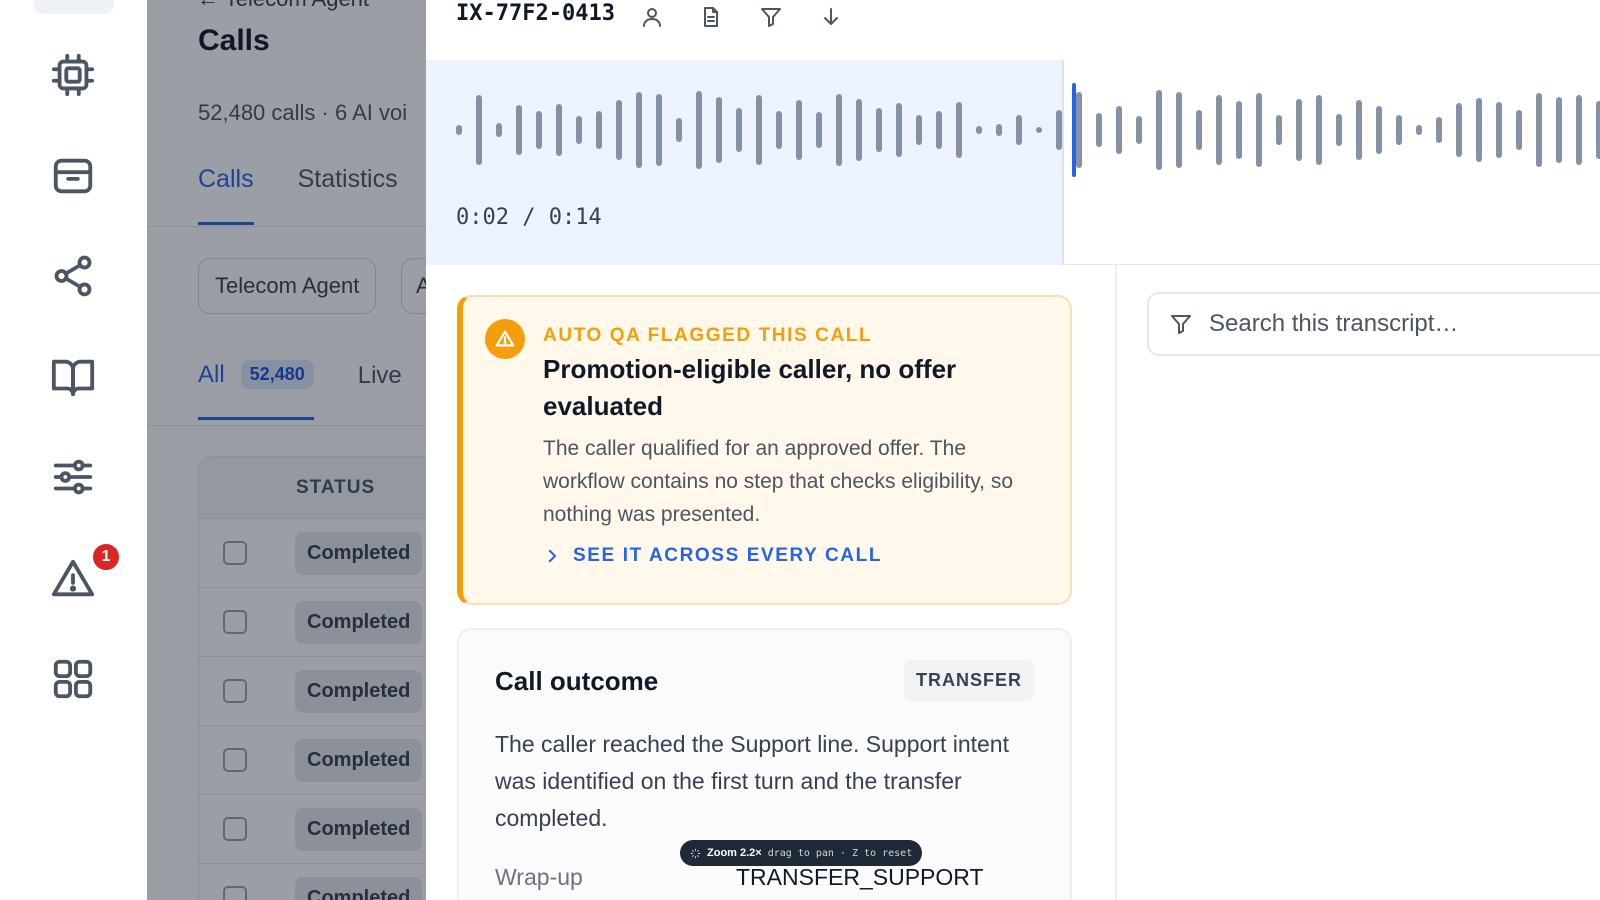 This screenshot has height=900, width=1600. Describe the element at coordinates (73, 450) in the screenshot. I see `icon-rail: 1` at that location.